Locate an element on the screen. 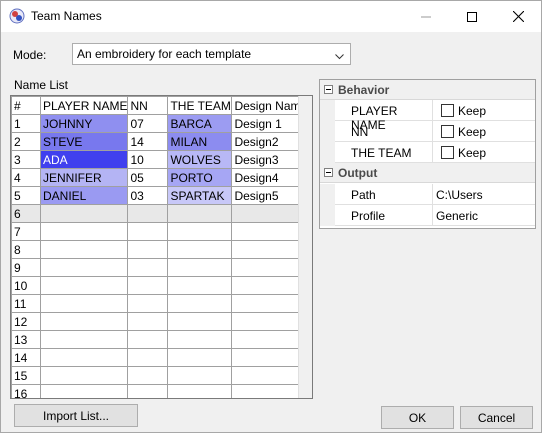  player-name-cell: JENNIFER is located at coordinates (84, 177).